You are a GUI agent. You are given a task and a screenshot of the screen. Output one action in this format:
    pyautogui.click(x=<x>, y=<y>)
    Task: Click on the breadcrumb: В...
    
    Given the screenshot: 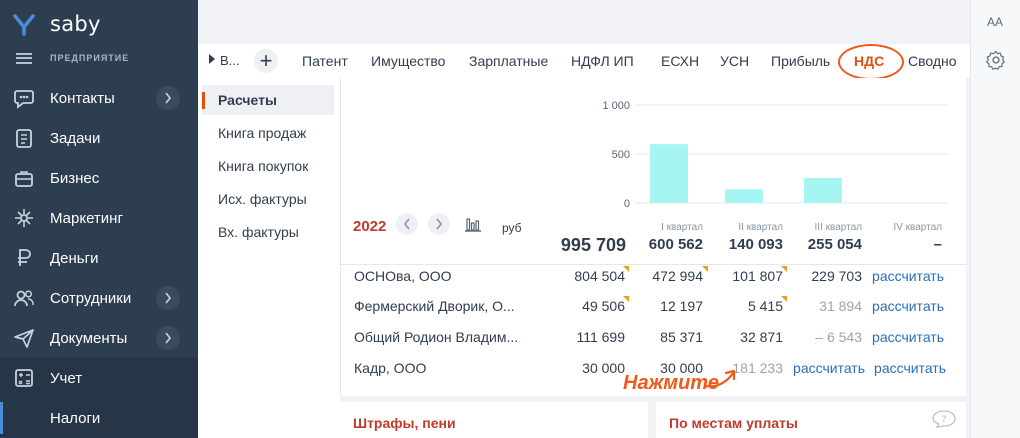 What is the action you would take?
    pyautogui.click(x=230, y=60)
    